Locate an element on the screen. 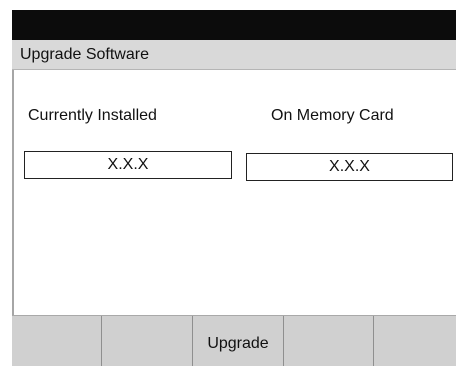 The image size is (456, 366). currently-installed-label: Currently Installed is located at coordinates (92, 115).